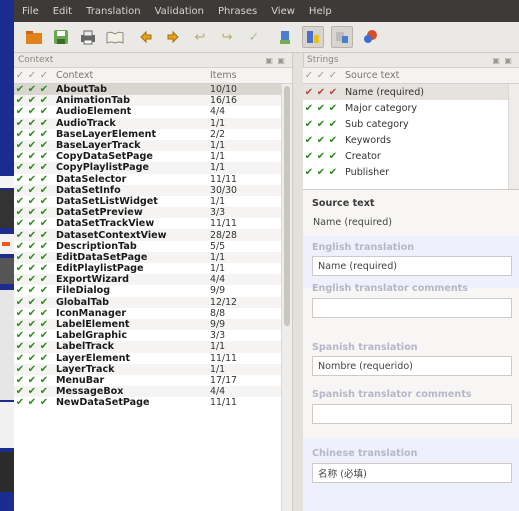 The height and width of the screenshot is (511, 519). What do you see at coordinates (237, 11) in the screenshot?
I see `menu-phrases: Phrases` at bounding box center [237, 11].